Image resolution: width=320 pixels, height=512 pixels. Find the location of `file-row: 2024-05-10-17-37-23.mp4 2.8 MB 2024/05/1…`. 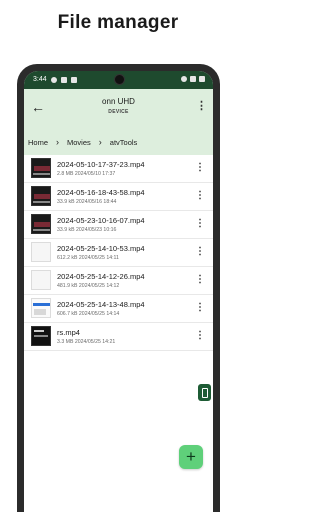

file-row: 2024-05-10-17-37-23.mp4 2.8 MB 2024/05/1… is located at coordinates (118, 169).